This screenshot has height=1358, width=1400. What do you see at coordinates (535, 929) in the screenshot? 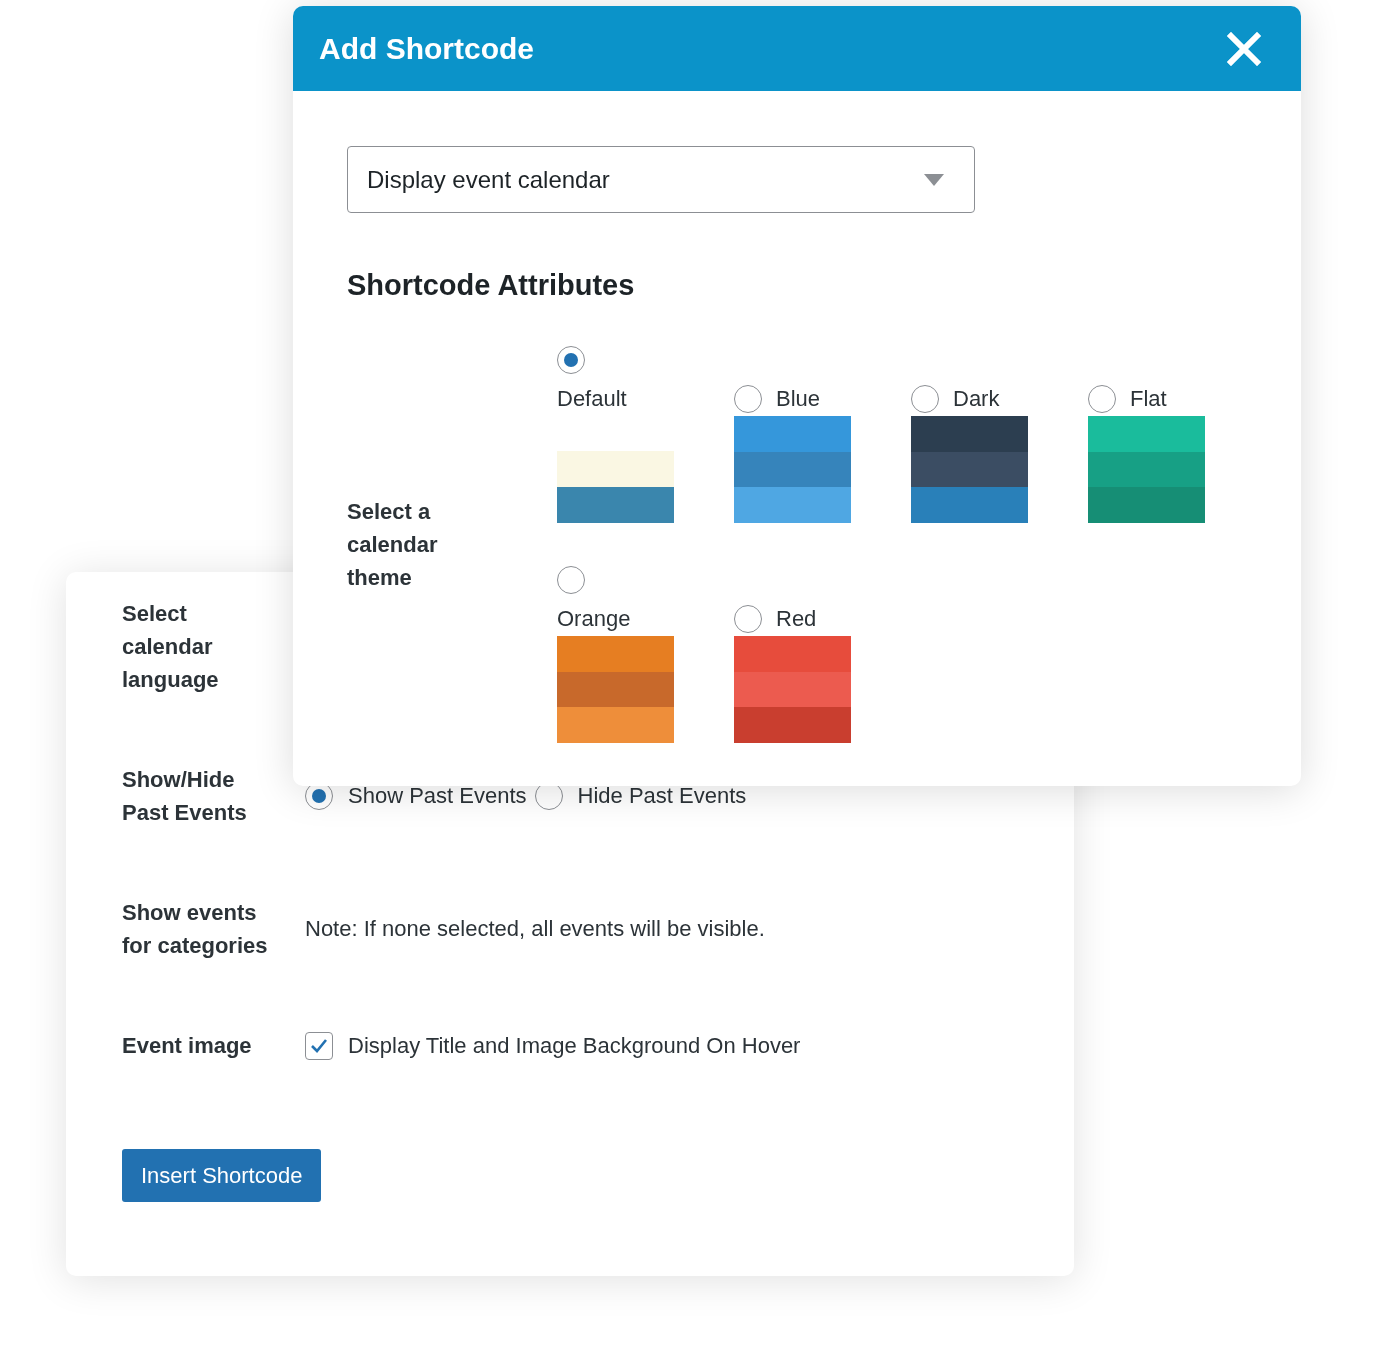
I see `note-text: Note: If none selected, all events will be visible.` at bounding box center [535, 929].